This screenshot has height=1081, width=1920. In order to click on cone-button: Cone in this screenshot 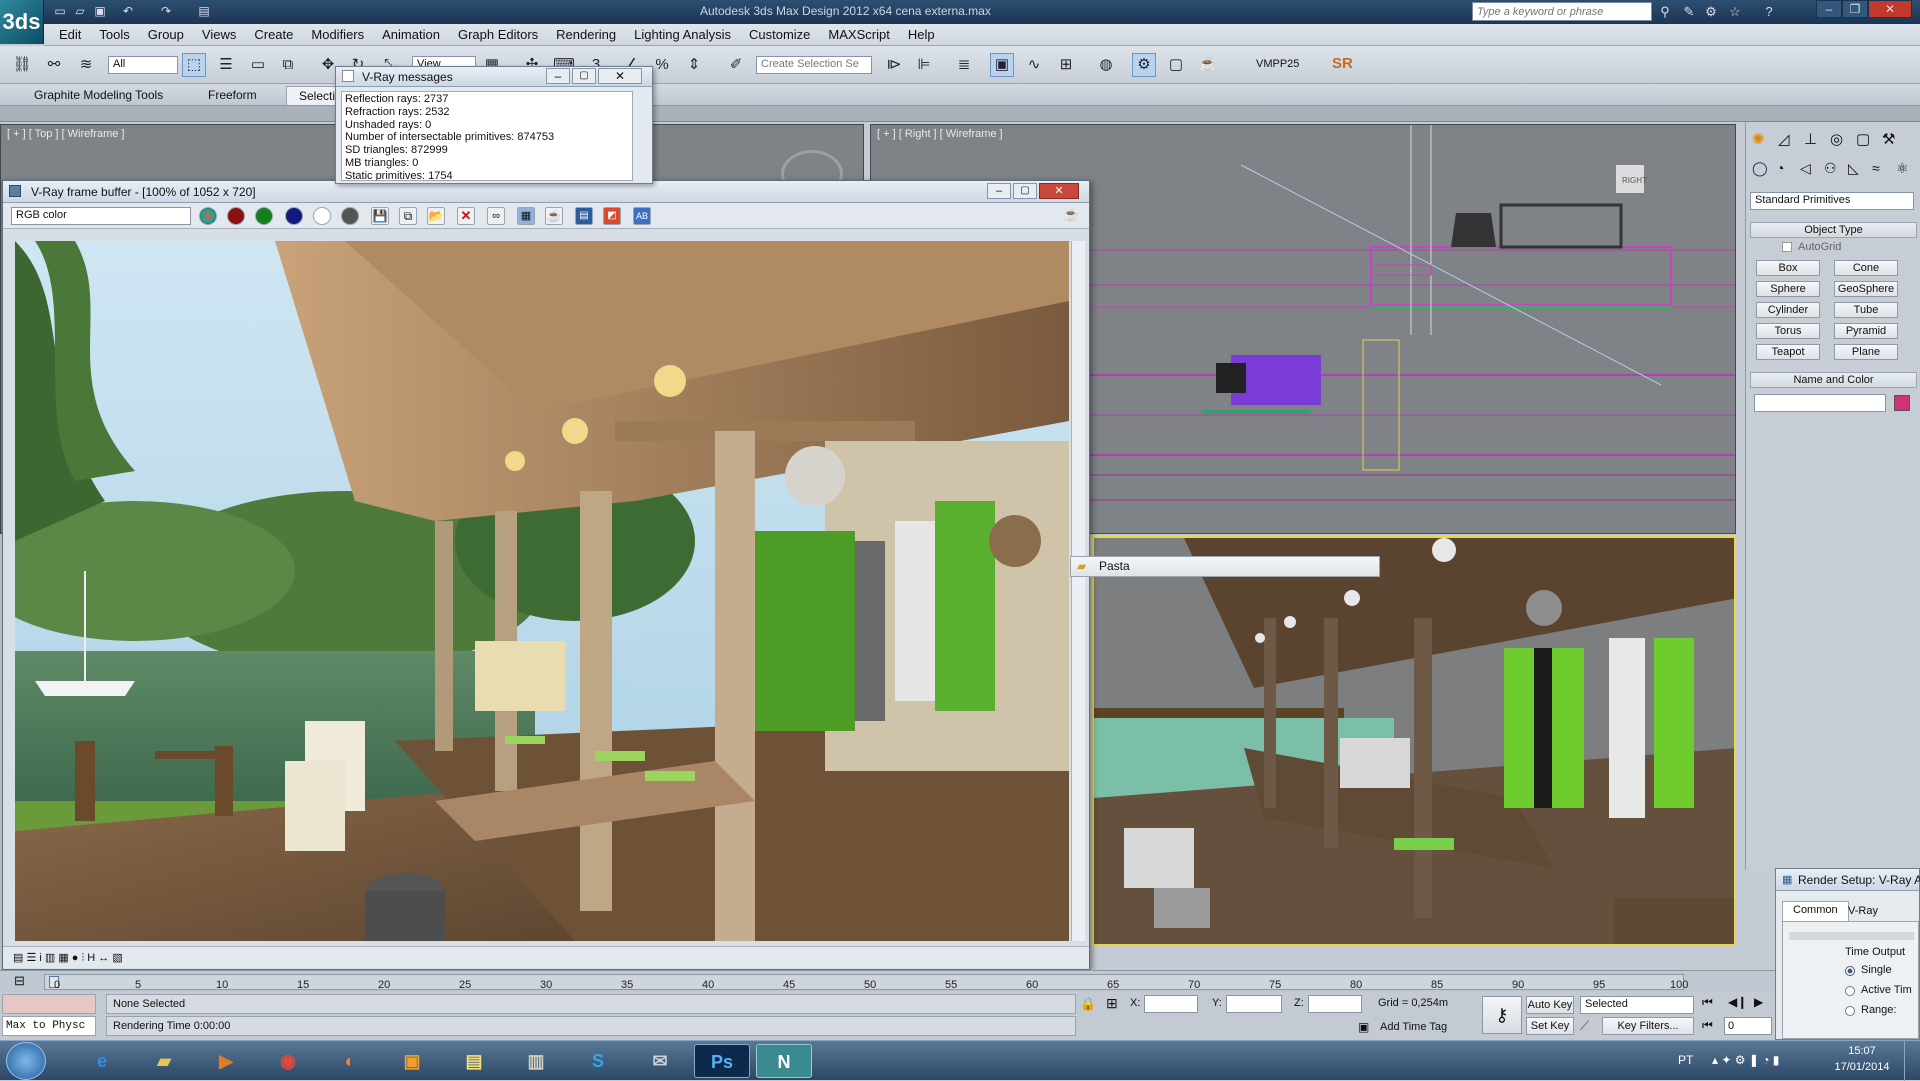, I will do `click(1866, 268)`.